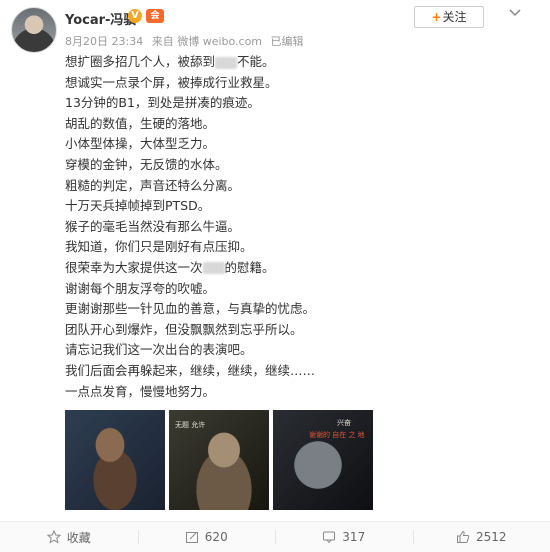 Image resolution: width=550 pixels, height=552 pixels. Describe the element at coordinates (337, 435) in the screenshot. I see `thumb-caption: 谢谢的 自在 之 地` at that location.